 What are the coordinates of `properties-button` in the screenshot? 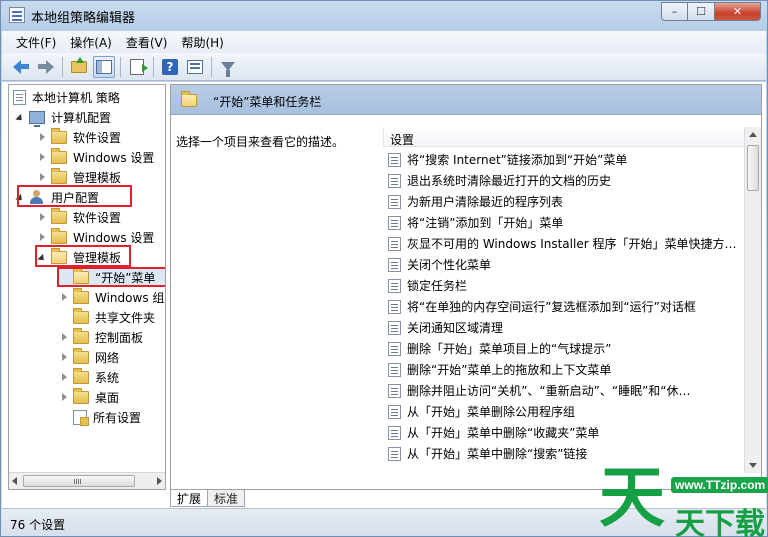 It's located at (195, 67).